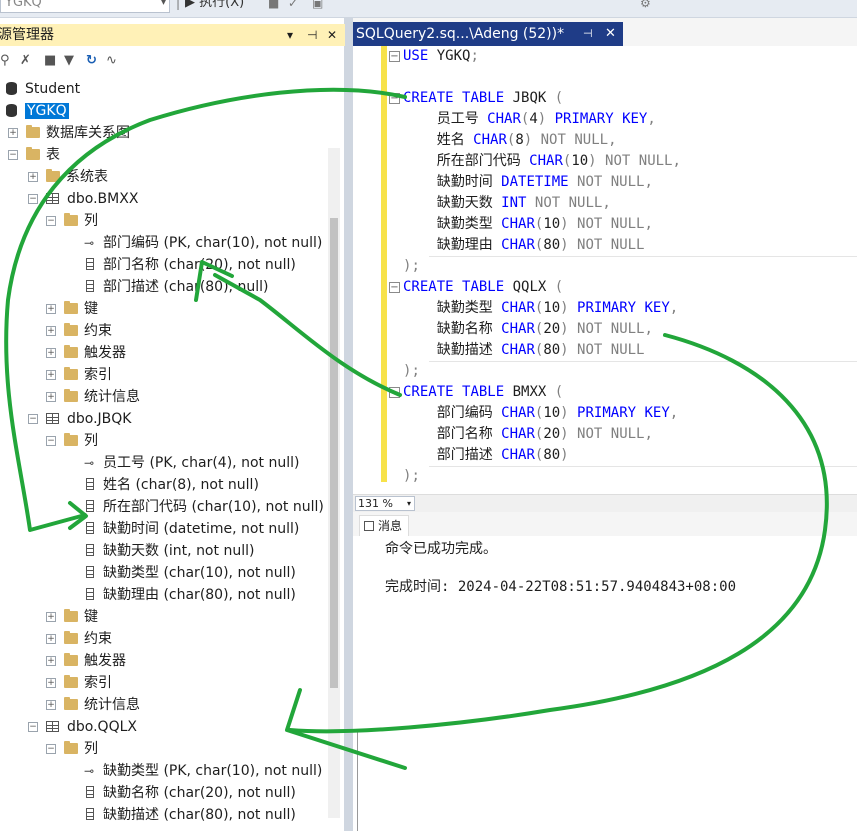  What do you see at coordinates (91, 60) in the screenshot?
I see `refresh-icon: ↻` at bounding box center [91, 60].